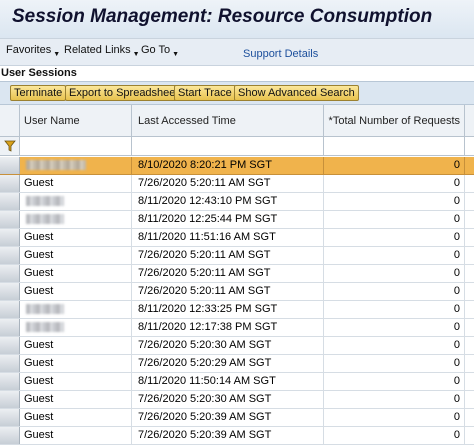  I want to click on select-all-header, so click(10, 121).